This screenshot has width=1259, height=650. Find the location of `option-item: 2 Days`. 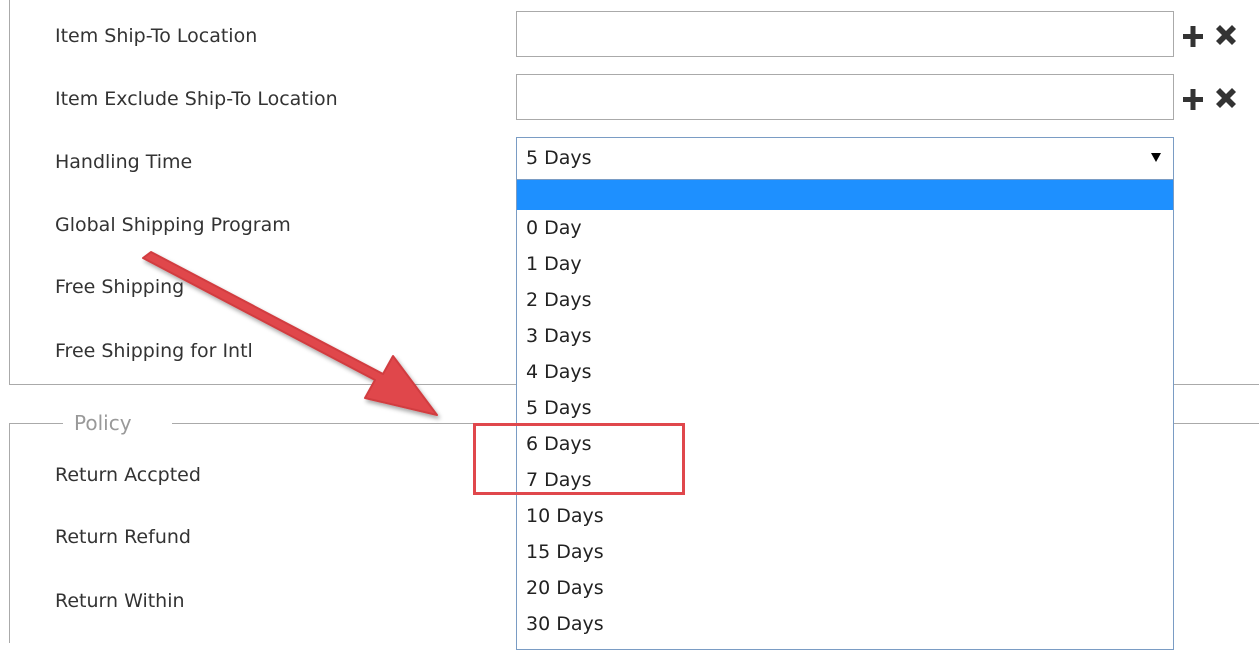

option-item: 2 Days is located at coordinates (845, 300).